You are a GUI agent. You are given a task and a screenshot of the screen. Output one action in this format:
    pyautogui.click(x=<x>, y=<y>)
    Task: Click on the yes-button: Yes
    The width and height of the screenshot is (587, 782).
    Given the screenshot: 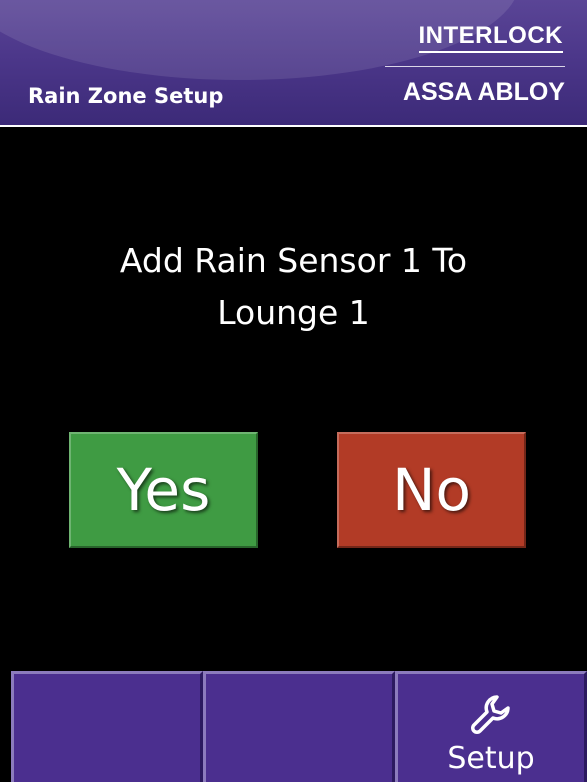 What is the action you would take?
    pyautogui.click(x=163, y=490)
    